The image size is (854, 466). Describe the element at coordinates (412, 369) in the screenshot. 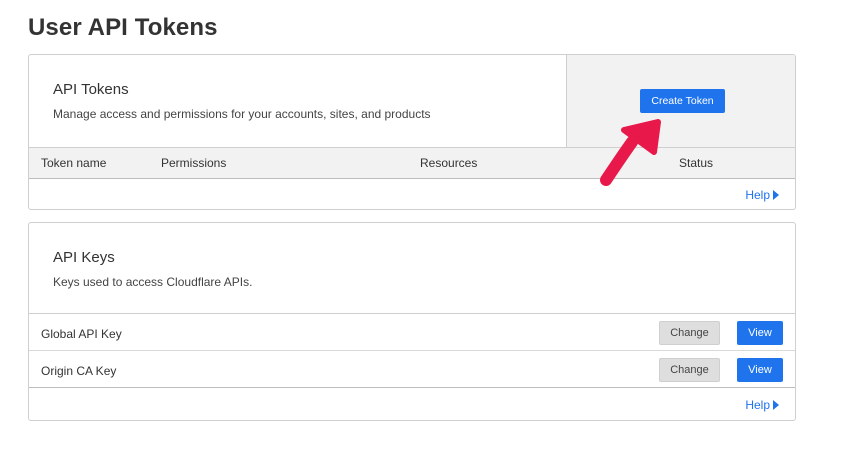

I see `key-row-origin-ca: Origin CA Key Change View` at that location.